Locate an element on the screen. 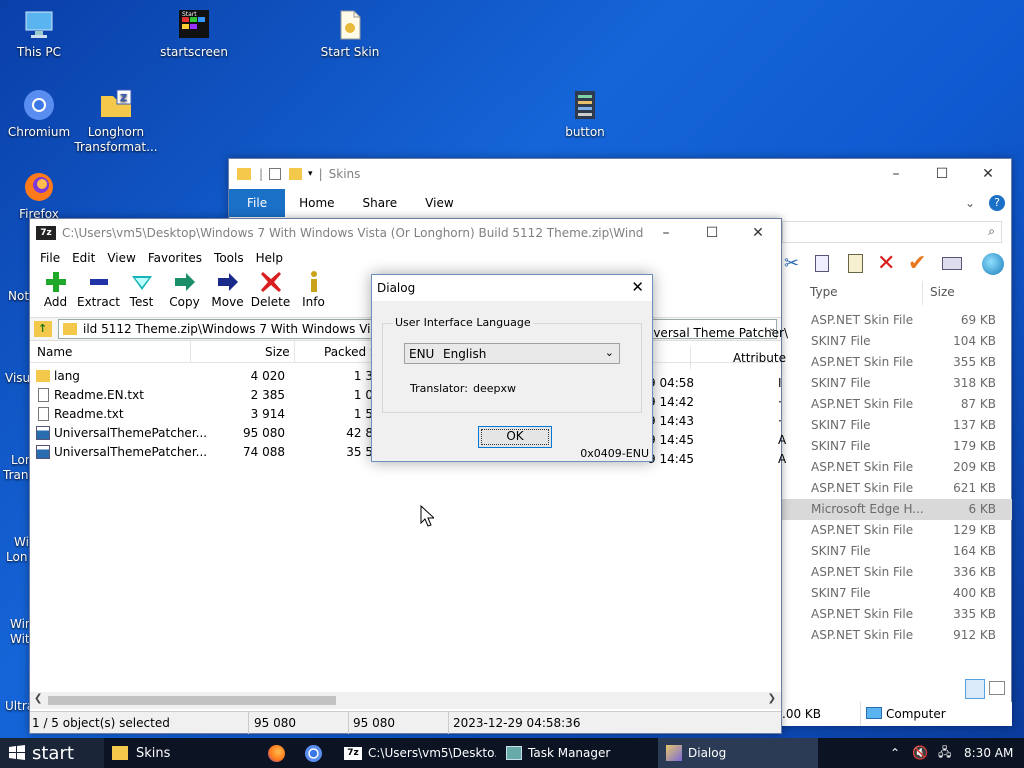 This screenshot has height=768, width=1024. table-row: ASP.NET Skin File 335 KB is located at coordinates (897, 614).